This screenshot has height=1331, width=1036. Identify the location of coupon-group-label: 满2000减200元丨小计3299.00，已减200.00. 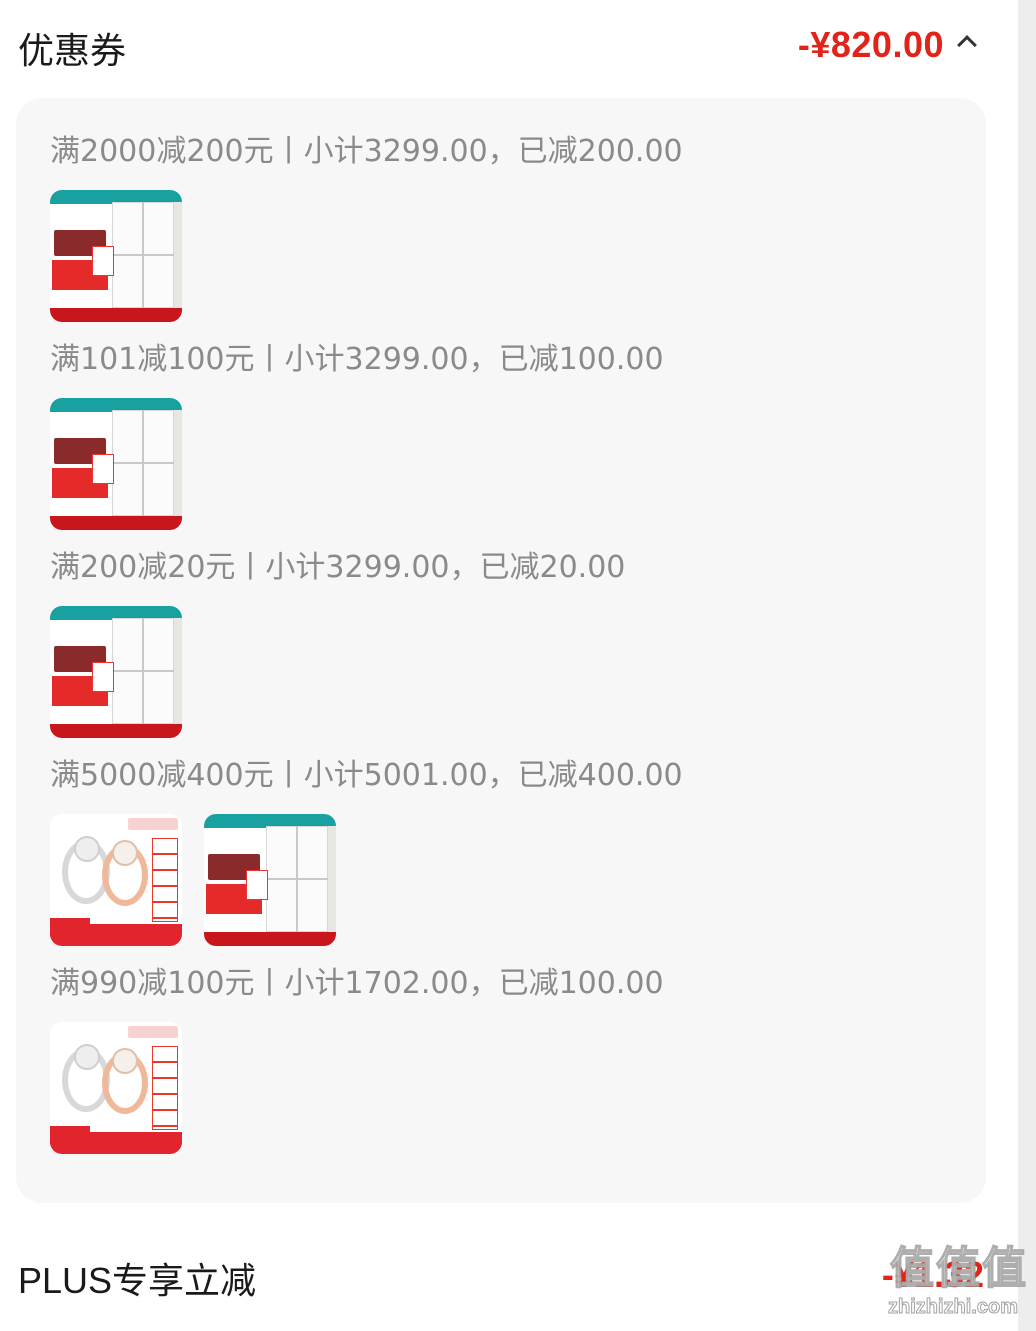
(366, 151).